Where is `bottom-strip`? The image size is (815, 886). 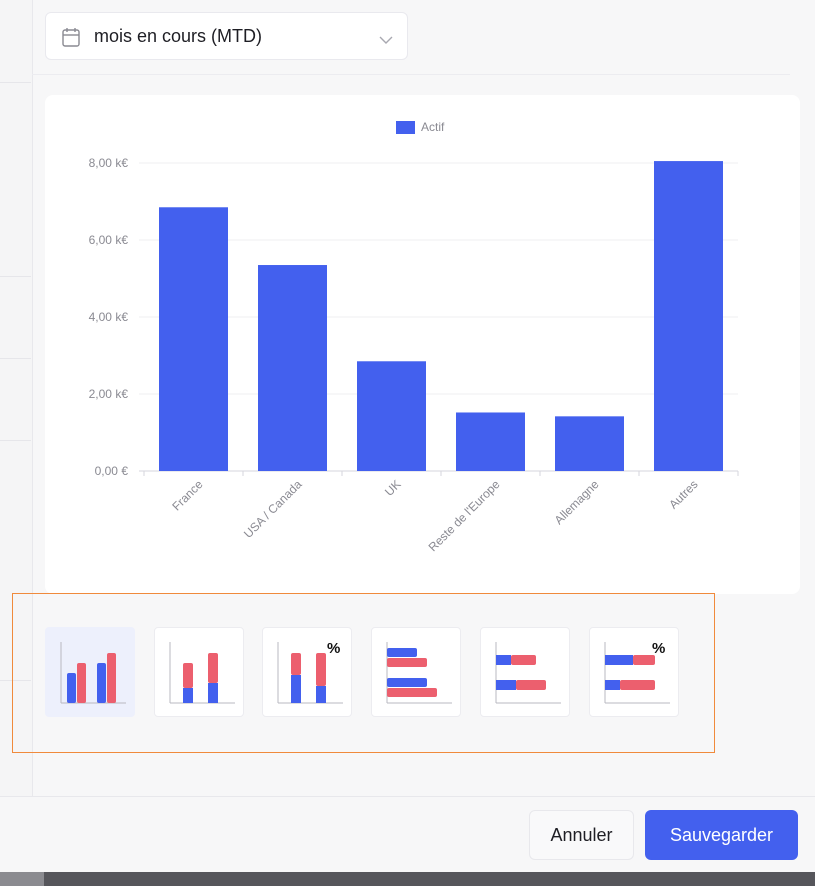 bottom-strip is located at coordinates (407, 879).